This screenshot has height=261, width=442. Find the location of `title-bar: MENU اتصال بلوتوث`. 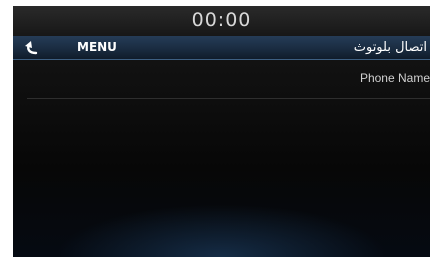

title-bar: MENU اتصال بلوتوث is located at coordinates (221, 48).